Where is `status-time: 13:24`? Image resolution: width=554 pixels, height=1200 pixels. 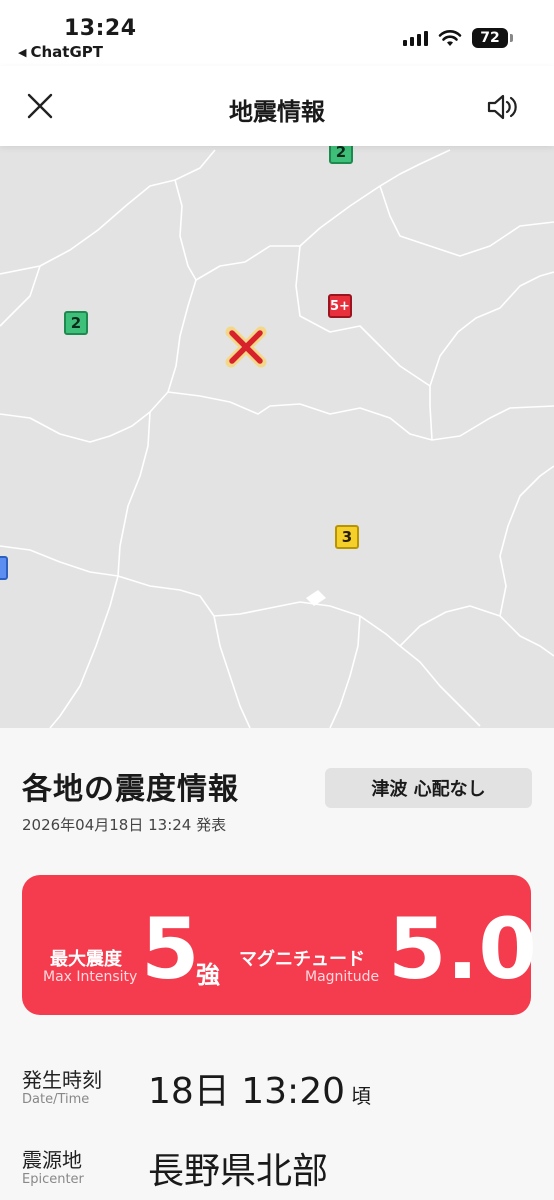
status-time: 13:24 is located at coordinates (100, 28).